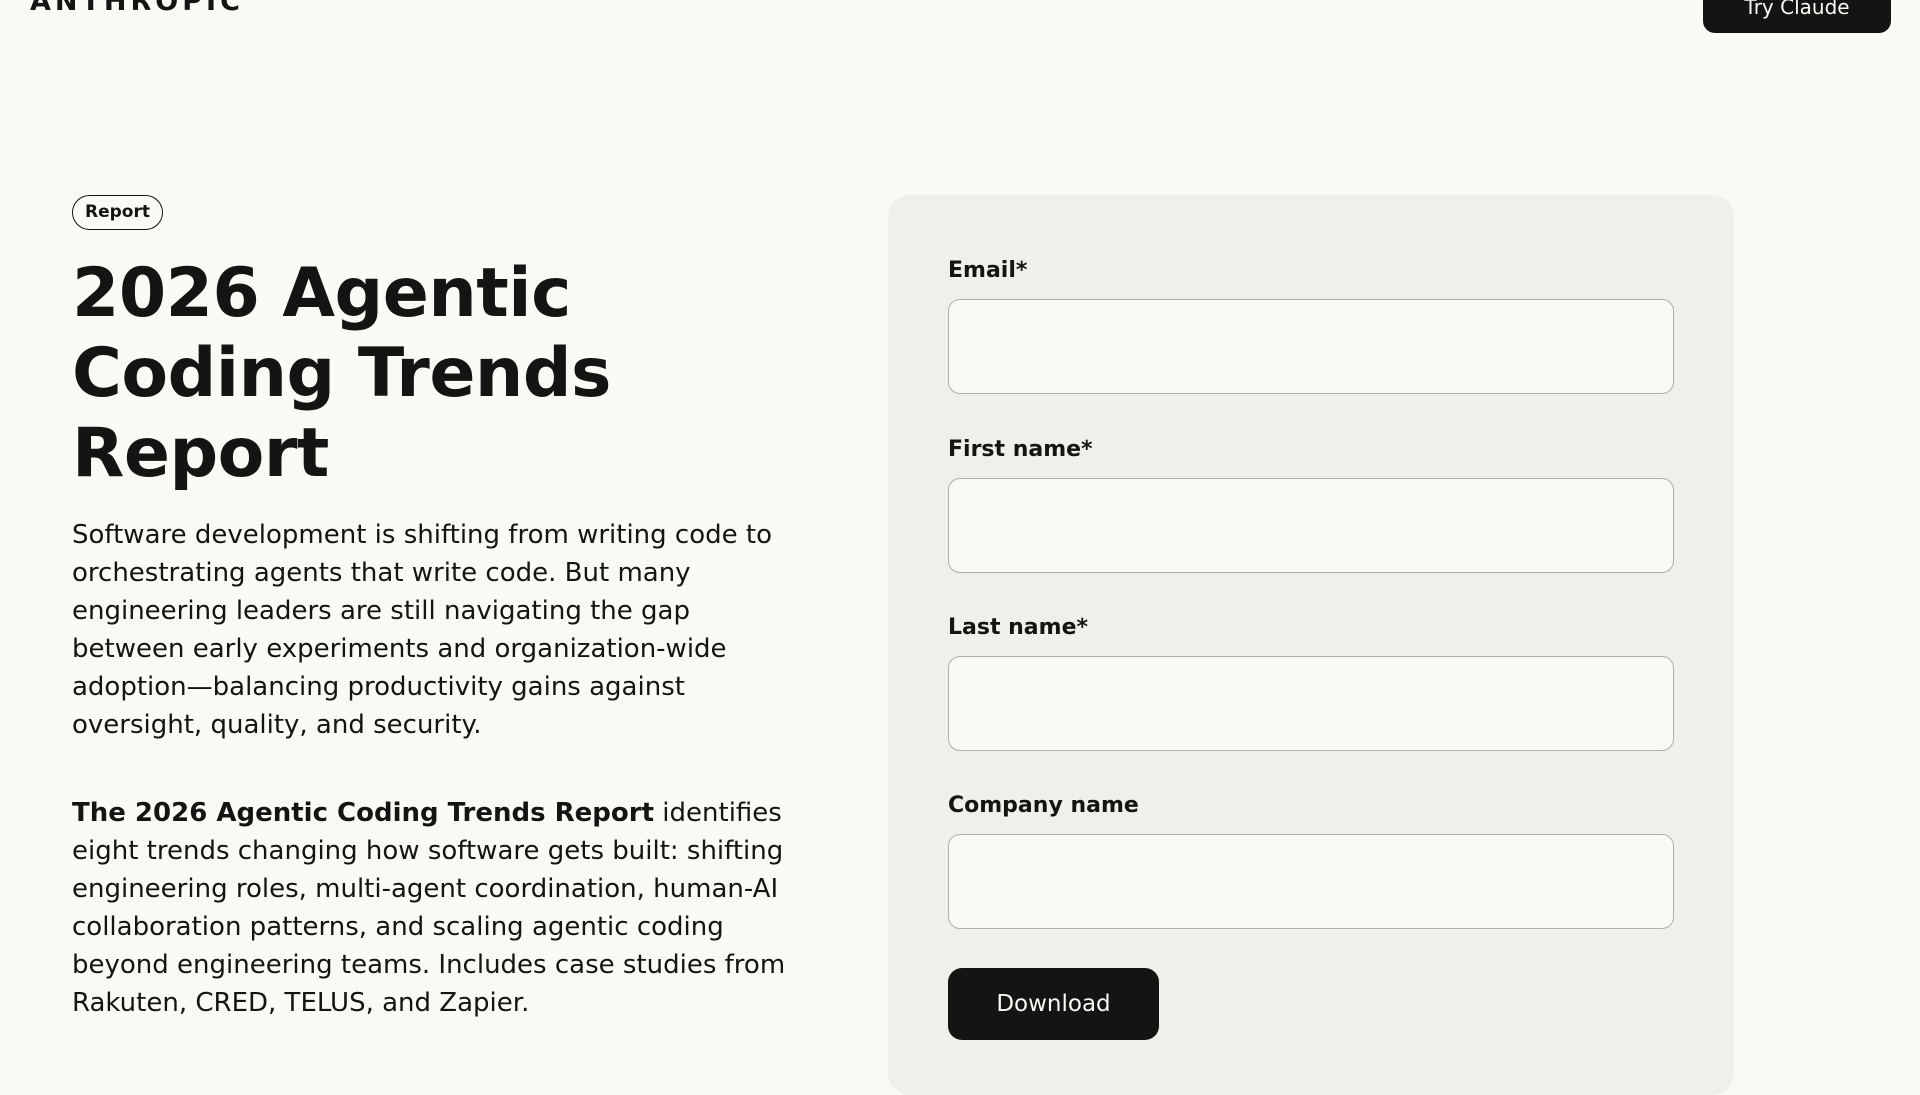 The width and height of the screenshot is (1920, 1095). Describe the element at coordinates (1311, 525) in the screenshot. I see `first-name-input` at that location.